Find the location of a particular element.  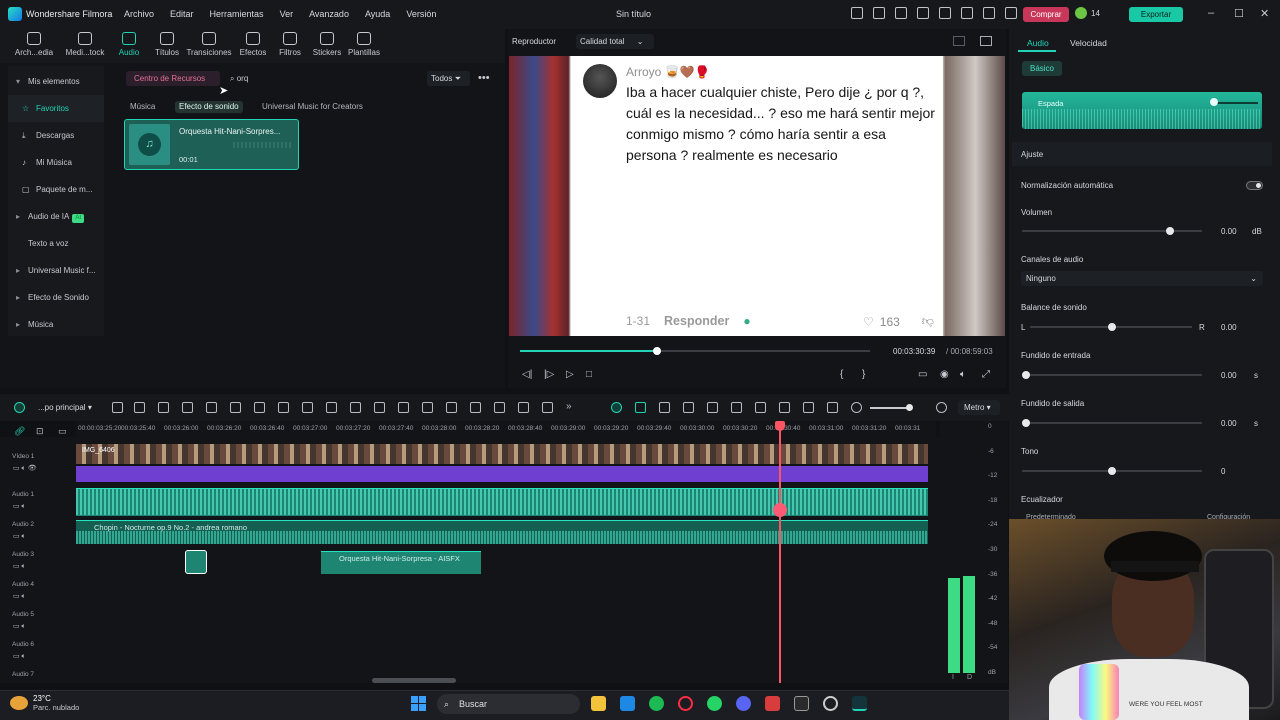

volume-icon: 🔈︎ is located at coordinates (963, 374).